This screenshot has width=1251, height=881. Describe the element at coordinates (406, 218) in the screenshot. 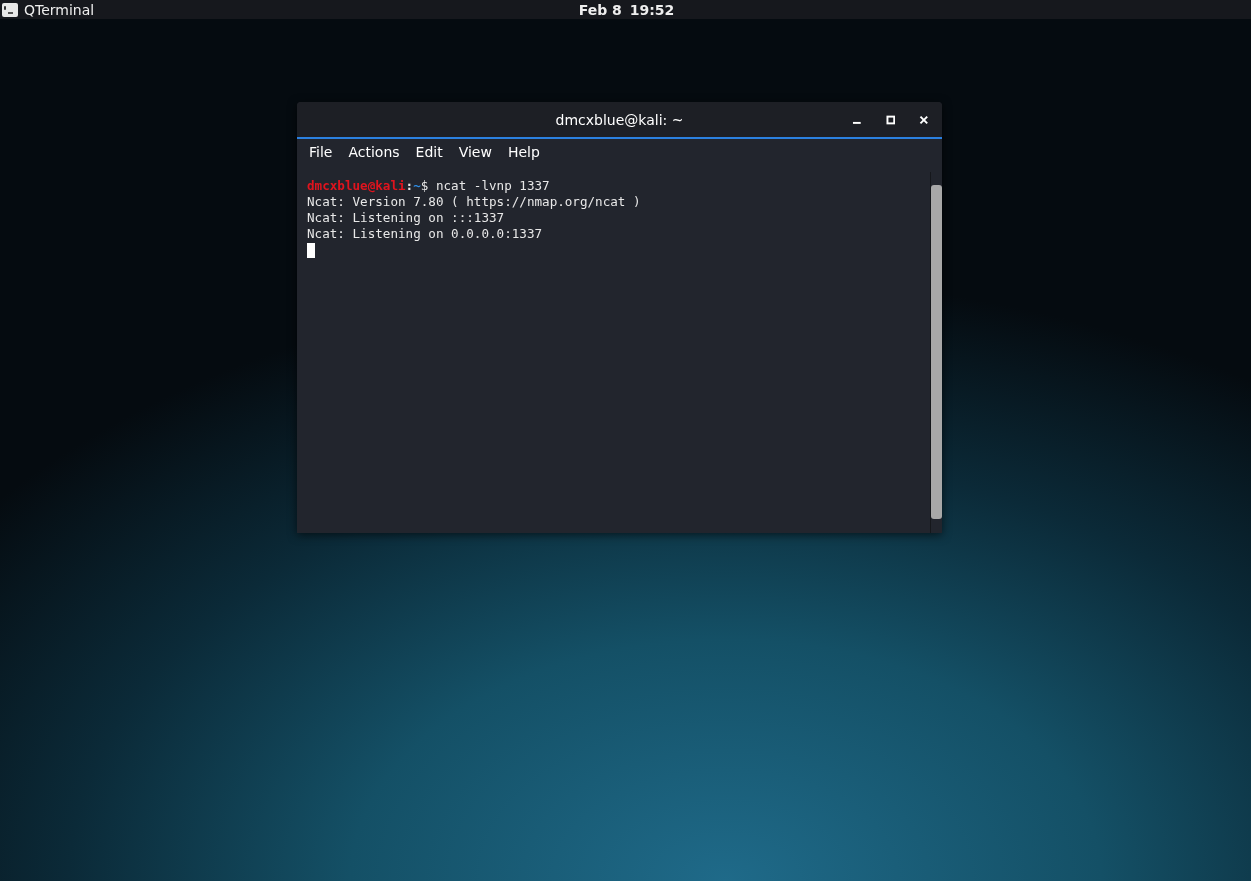

I see `terminal-line: Ncat: Listening on :::1337` at that location.